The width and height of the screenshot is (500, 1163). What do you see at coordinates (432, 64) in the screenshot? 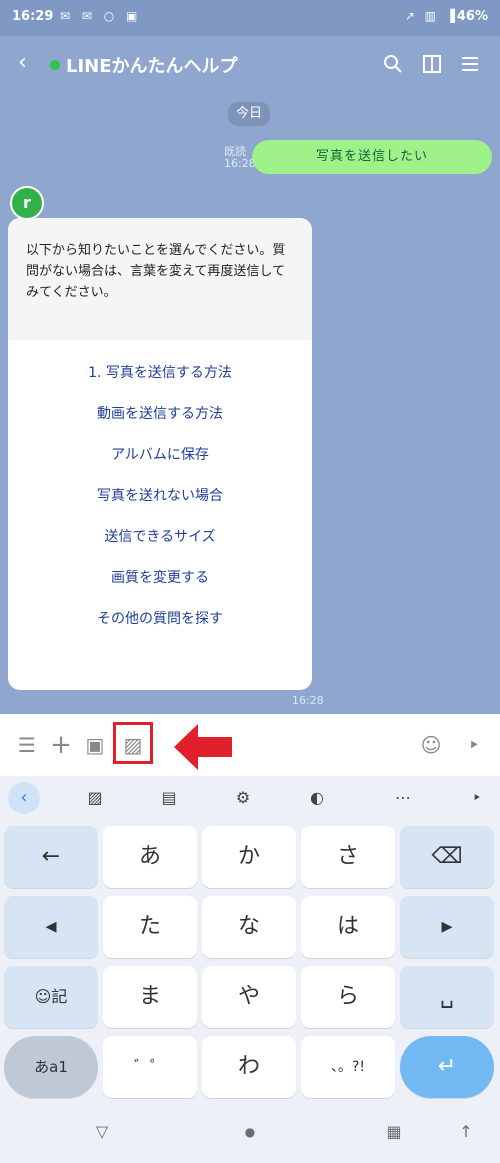
I see `notes-icon` at bounding box center [432, 64].